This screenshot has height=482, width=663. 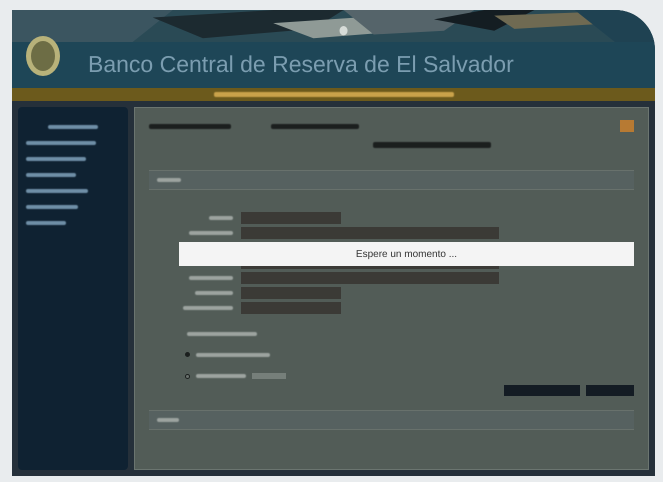 I want to click on seal-logo-icon, so click(x=43, y=56).